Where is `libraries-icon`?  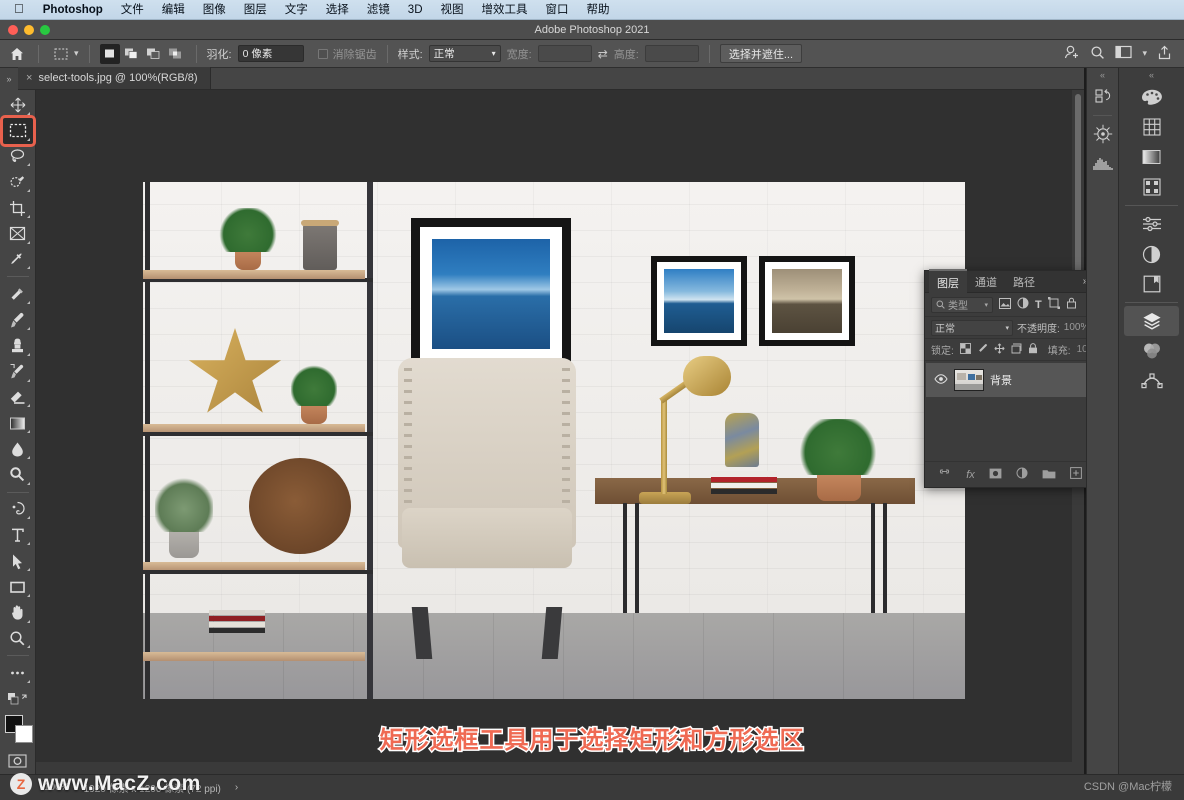
libraries-icon is located at coordinates (1151, 284).